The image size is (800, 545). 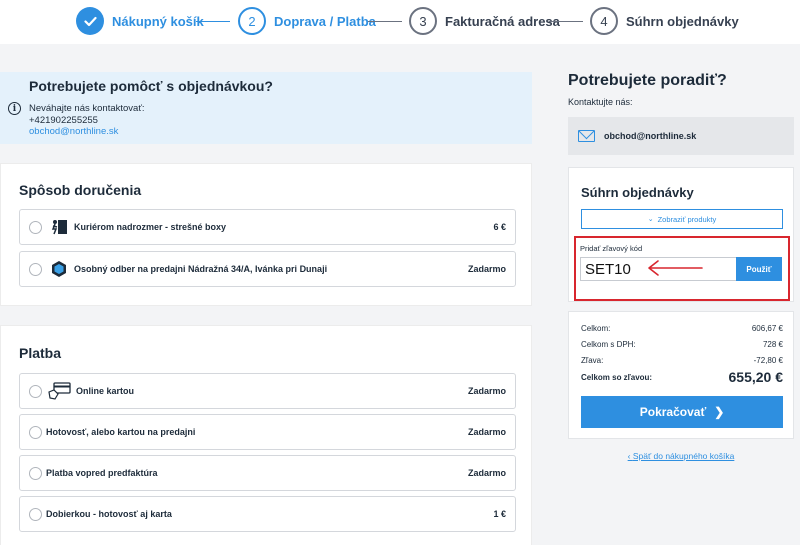 I want to click on step-label: Súhrn objednávky, so click(x=682, y=21).